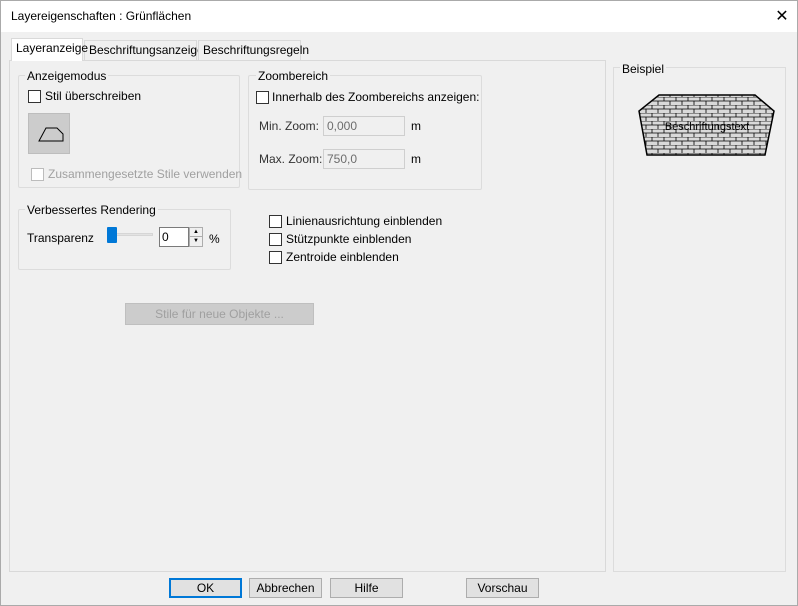 This screenshot has width=798, height=606. Describe the element at coordinates (275, 257) in the screenshot. I see `centroid-checkbox` at that location.